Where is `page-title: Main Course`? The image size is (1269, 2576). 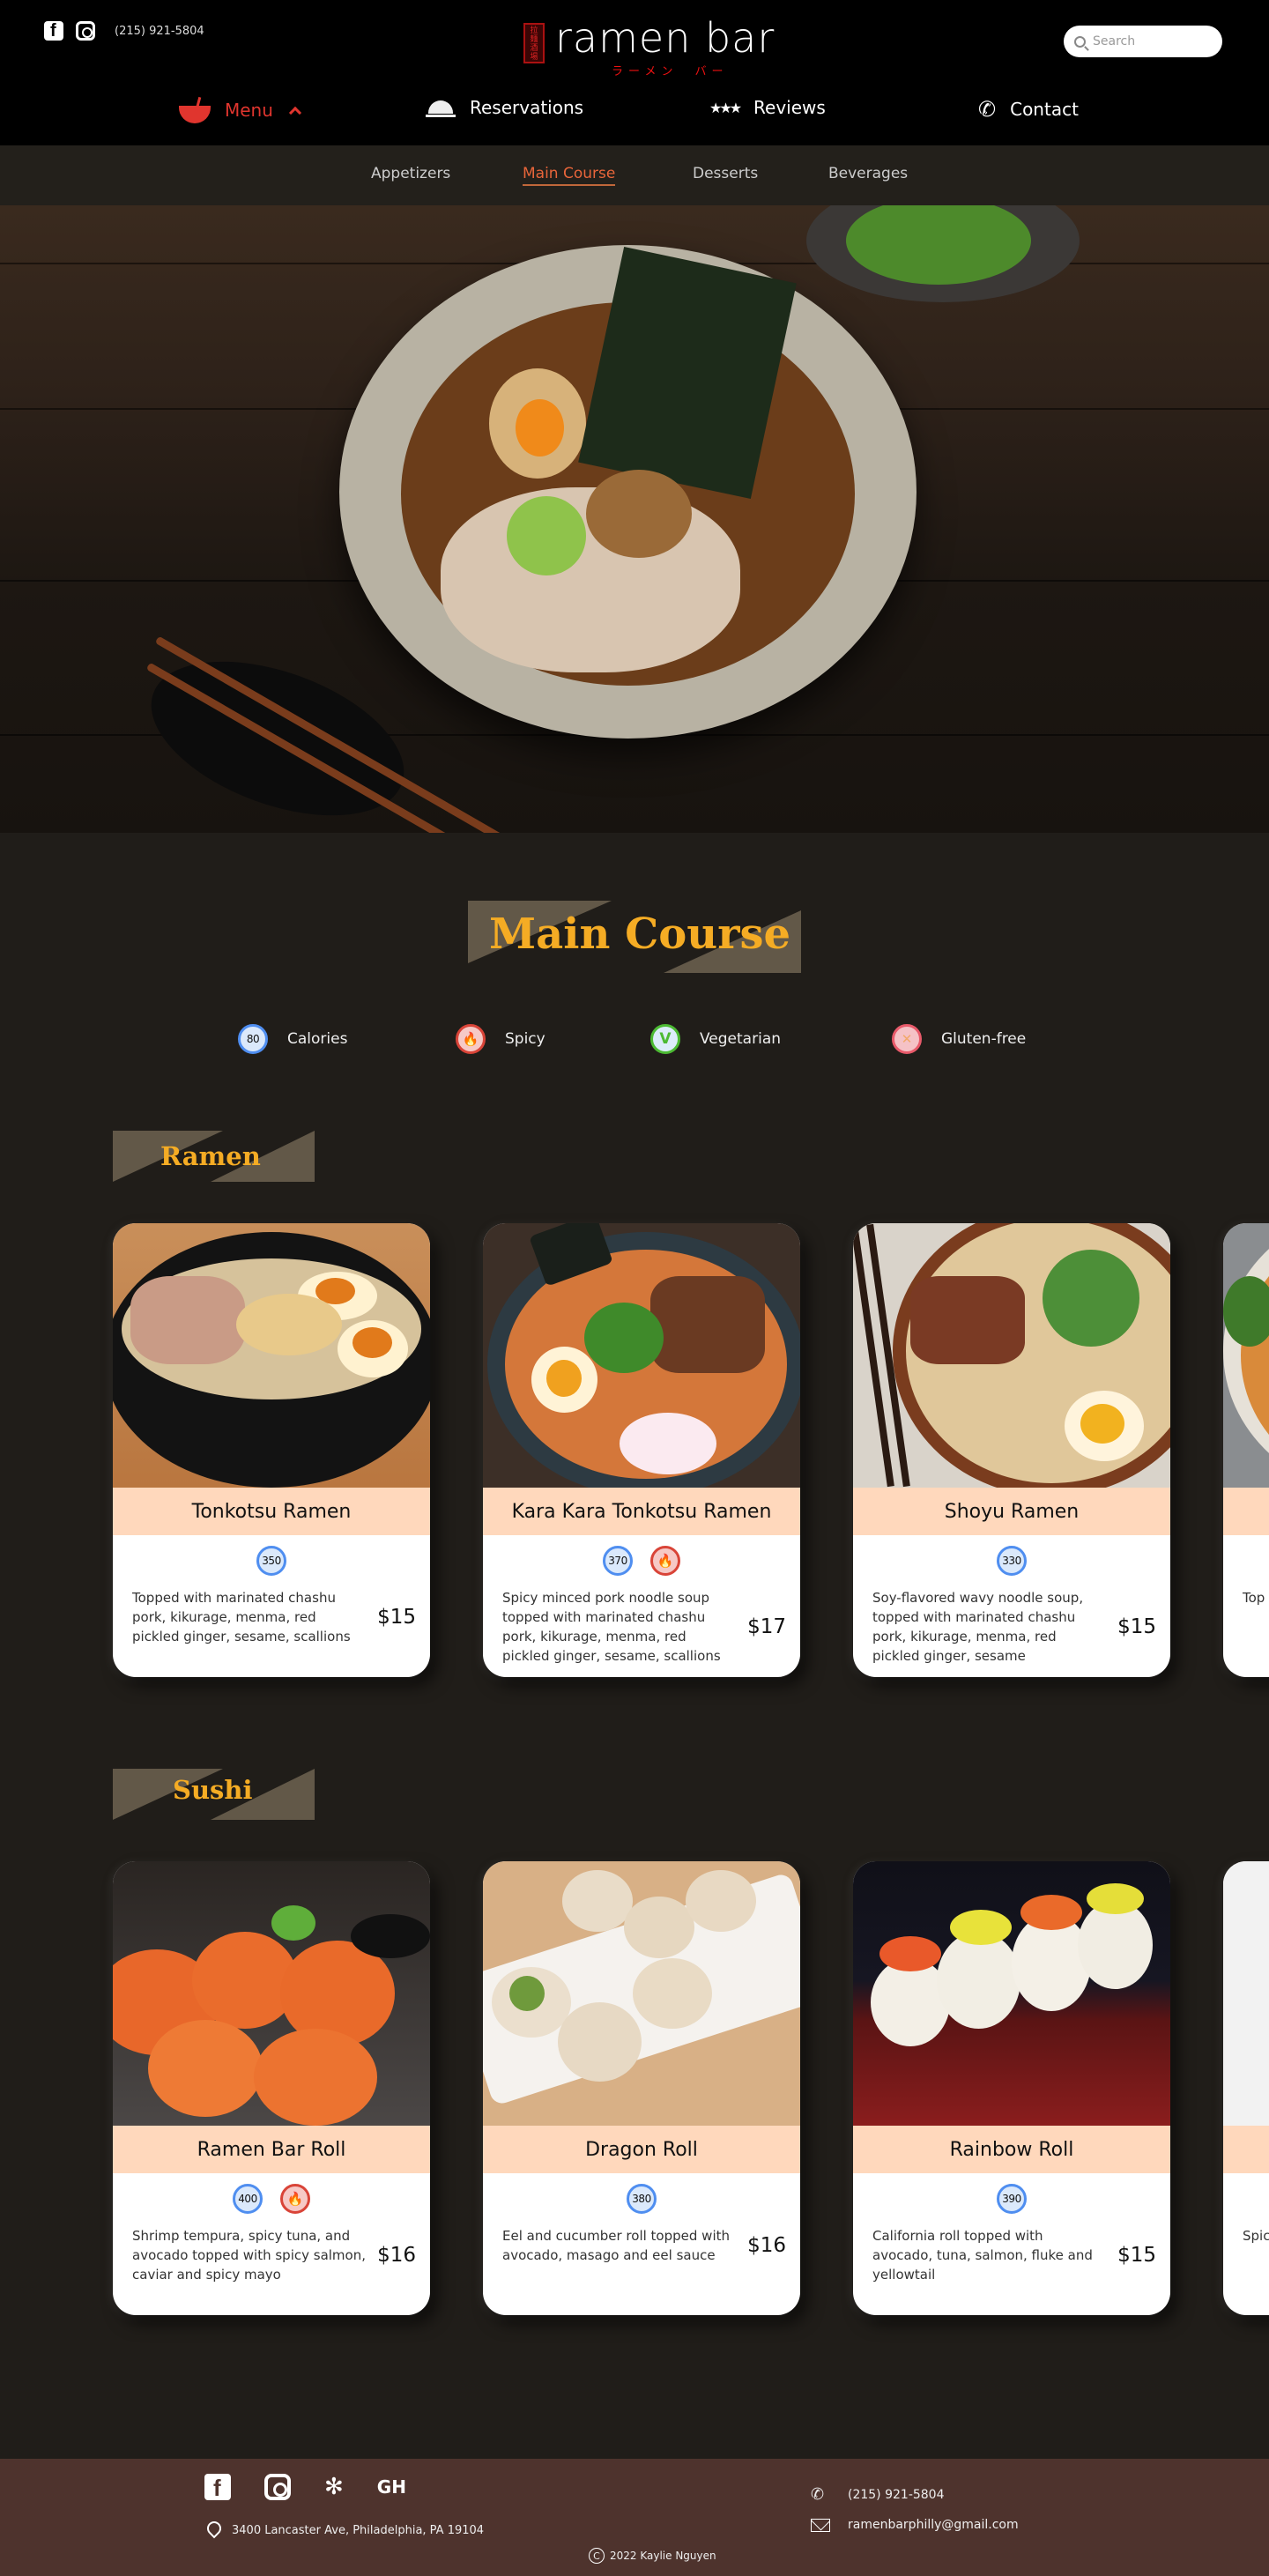 page-title: Main Course is located at coordinates (640, 934).